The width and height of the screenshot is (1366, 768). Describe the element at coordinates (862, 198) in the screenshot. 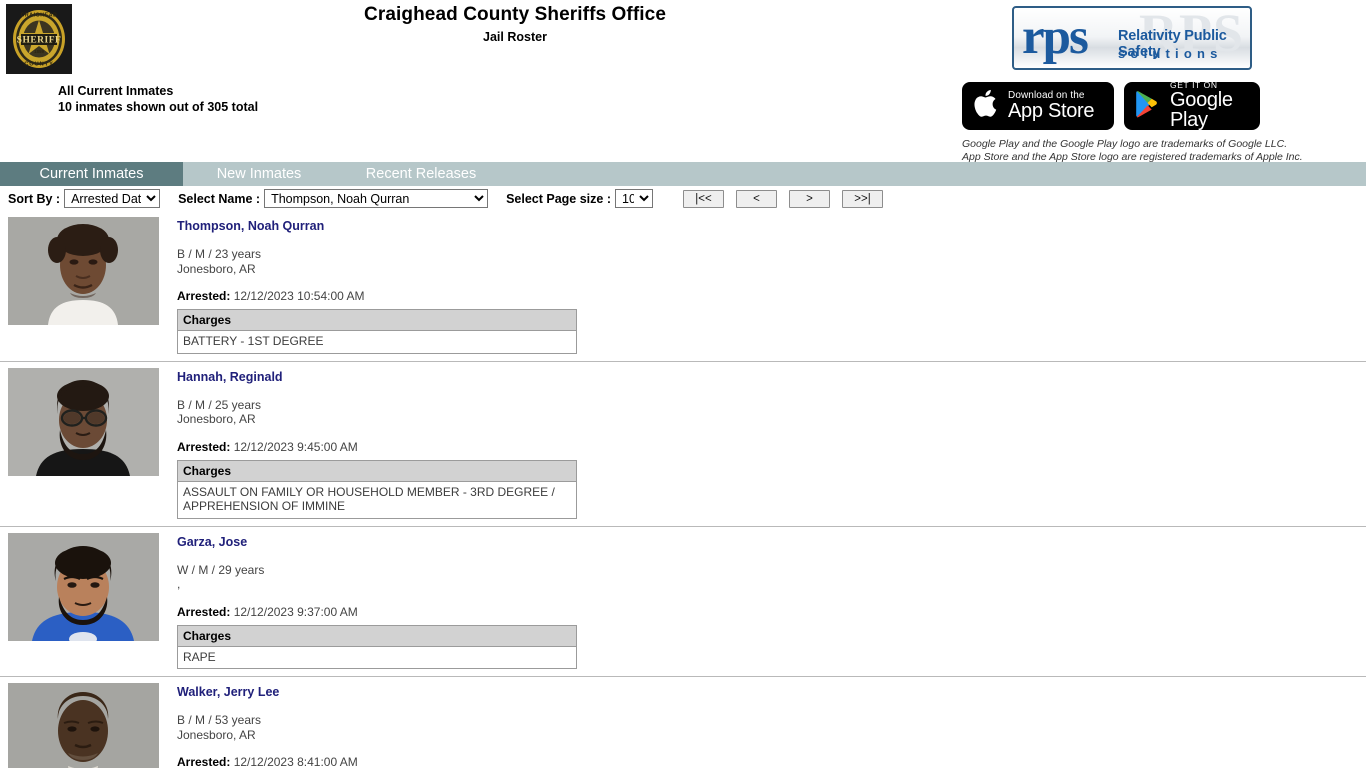

I see `last-page-button: >>|` at that location.